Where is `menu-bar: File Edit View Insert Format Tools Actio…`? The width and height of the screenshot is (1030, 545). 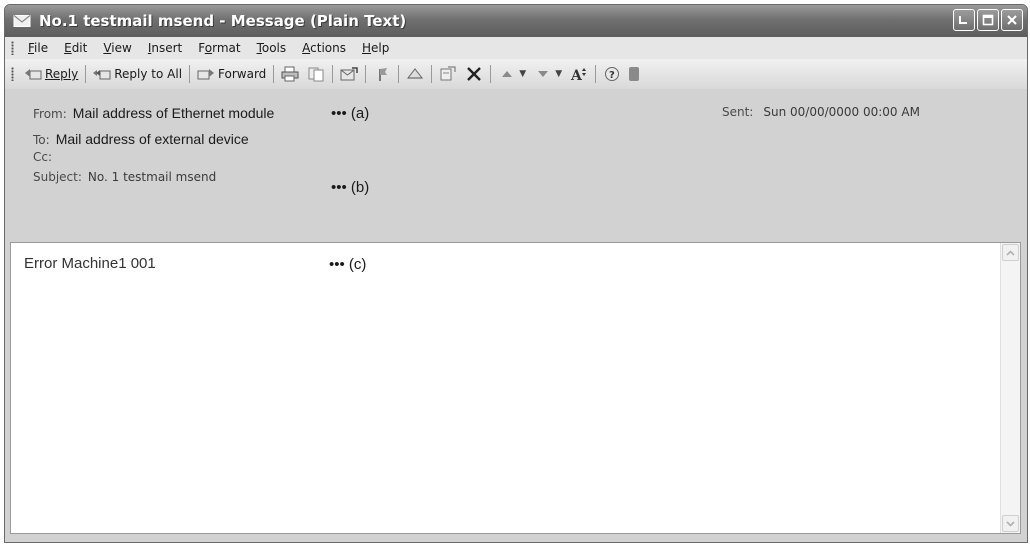
menu-bar: File Edit View Insert Format Tools Actio… is located at coordinates (516, 48).